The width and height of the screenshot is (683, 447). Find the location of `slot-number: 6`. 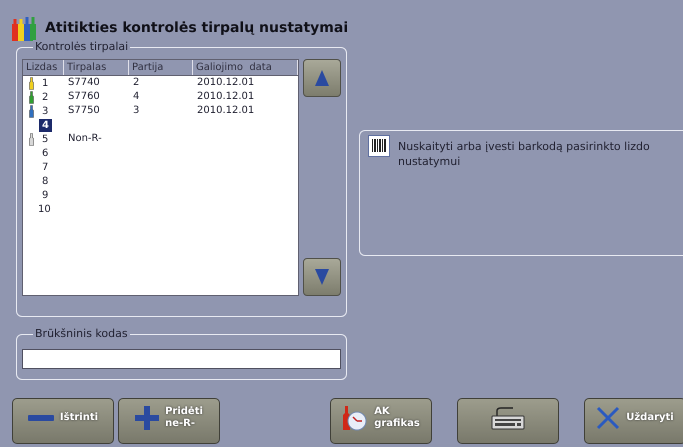

slot-number: 6 is located at coordinates (45, 153).